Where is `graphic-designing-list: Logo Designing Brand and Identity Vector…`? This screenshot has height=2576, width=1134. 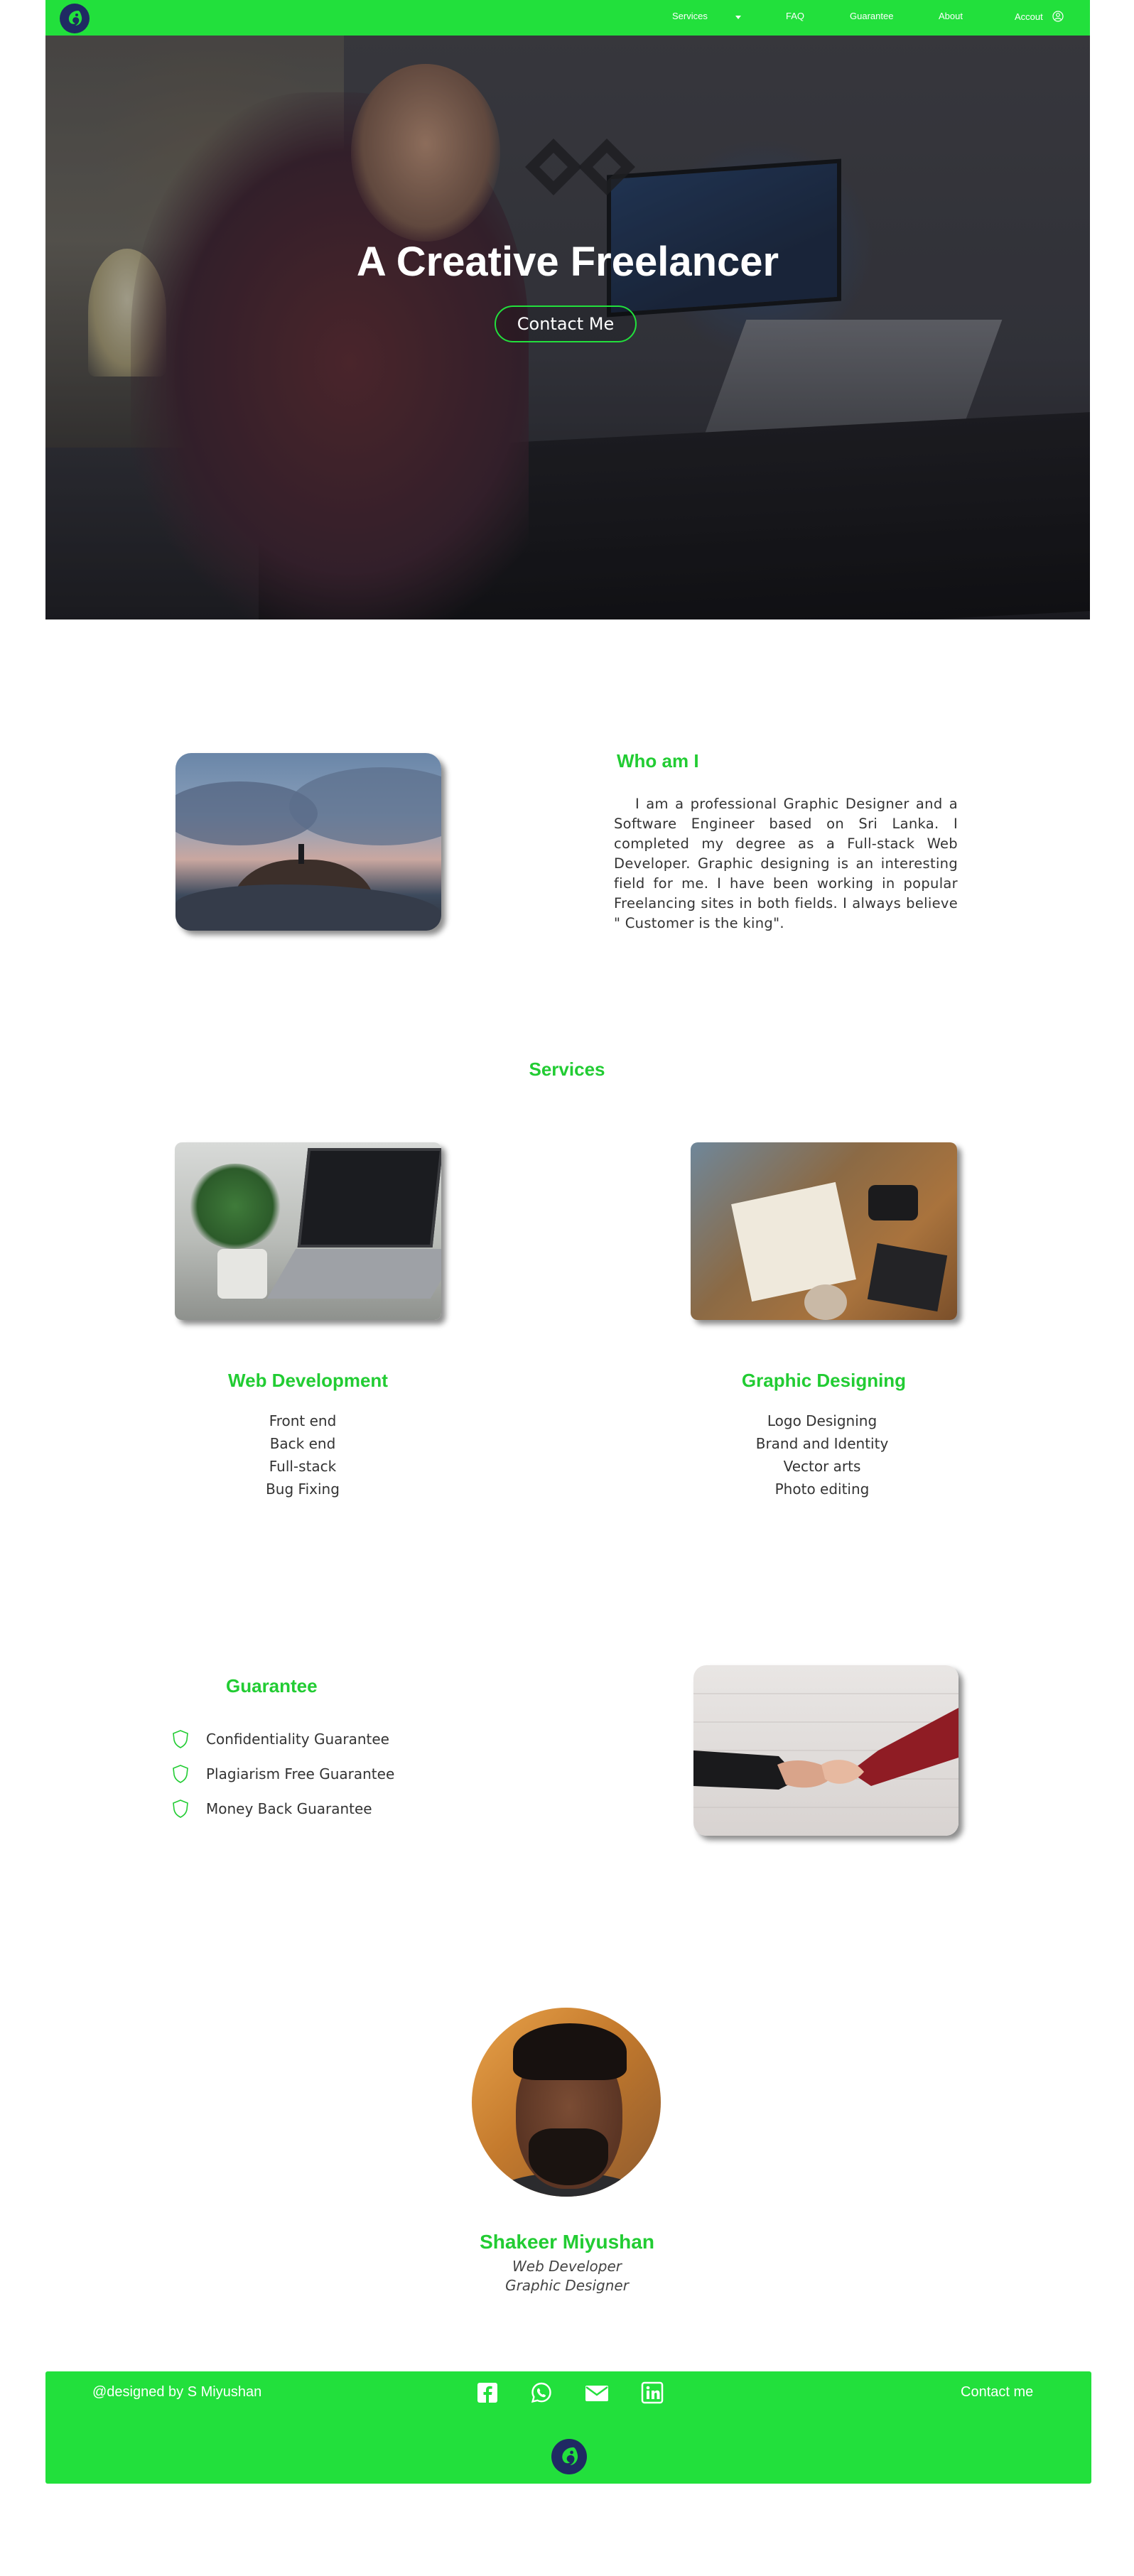
graphic-designing-list: Logo Designing Brand and Identity Vector… is located at coordinates (822, 1454).